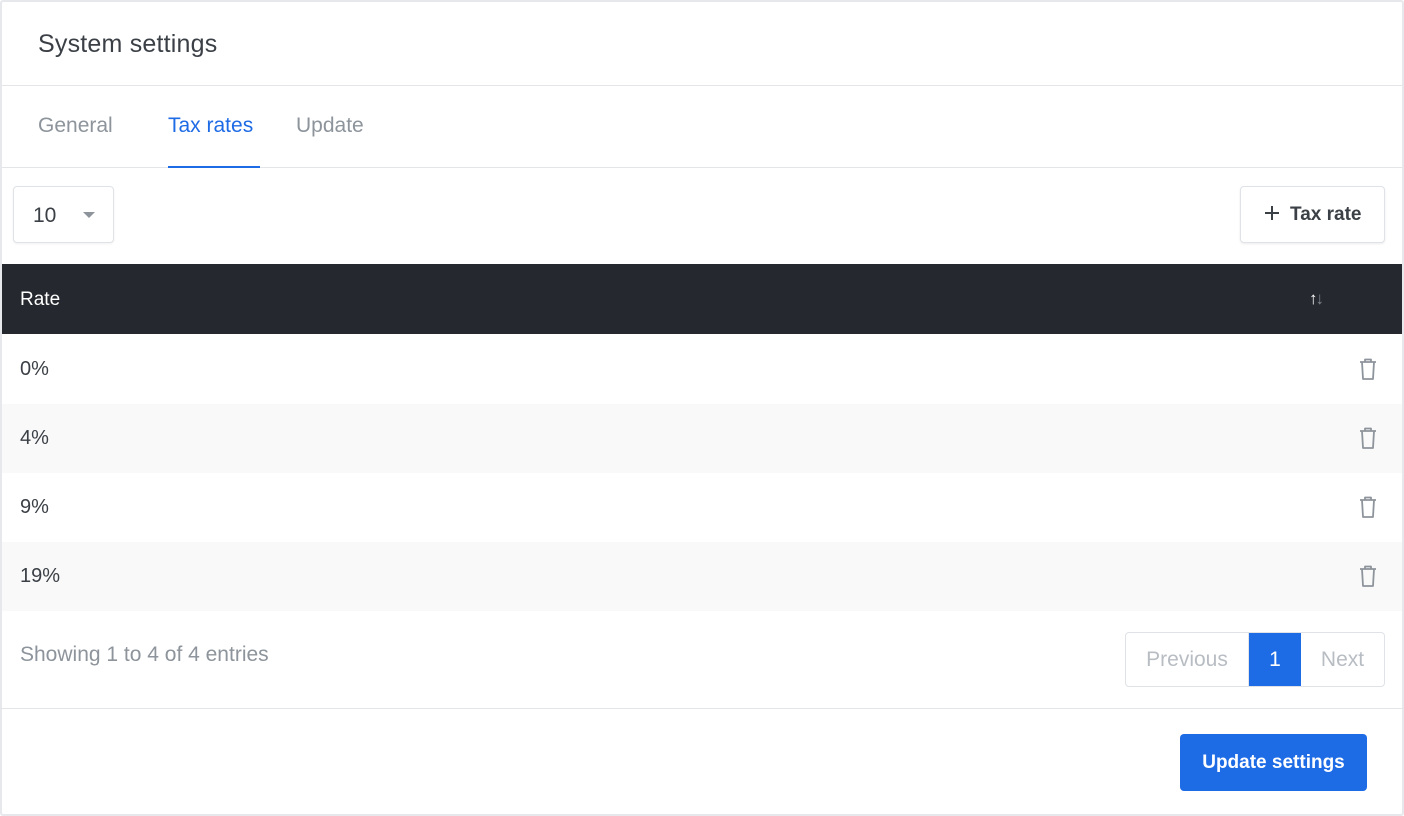  I want to click on next-page-button: Next, so click(1342, 659).